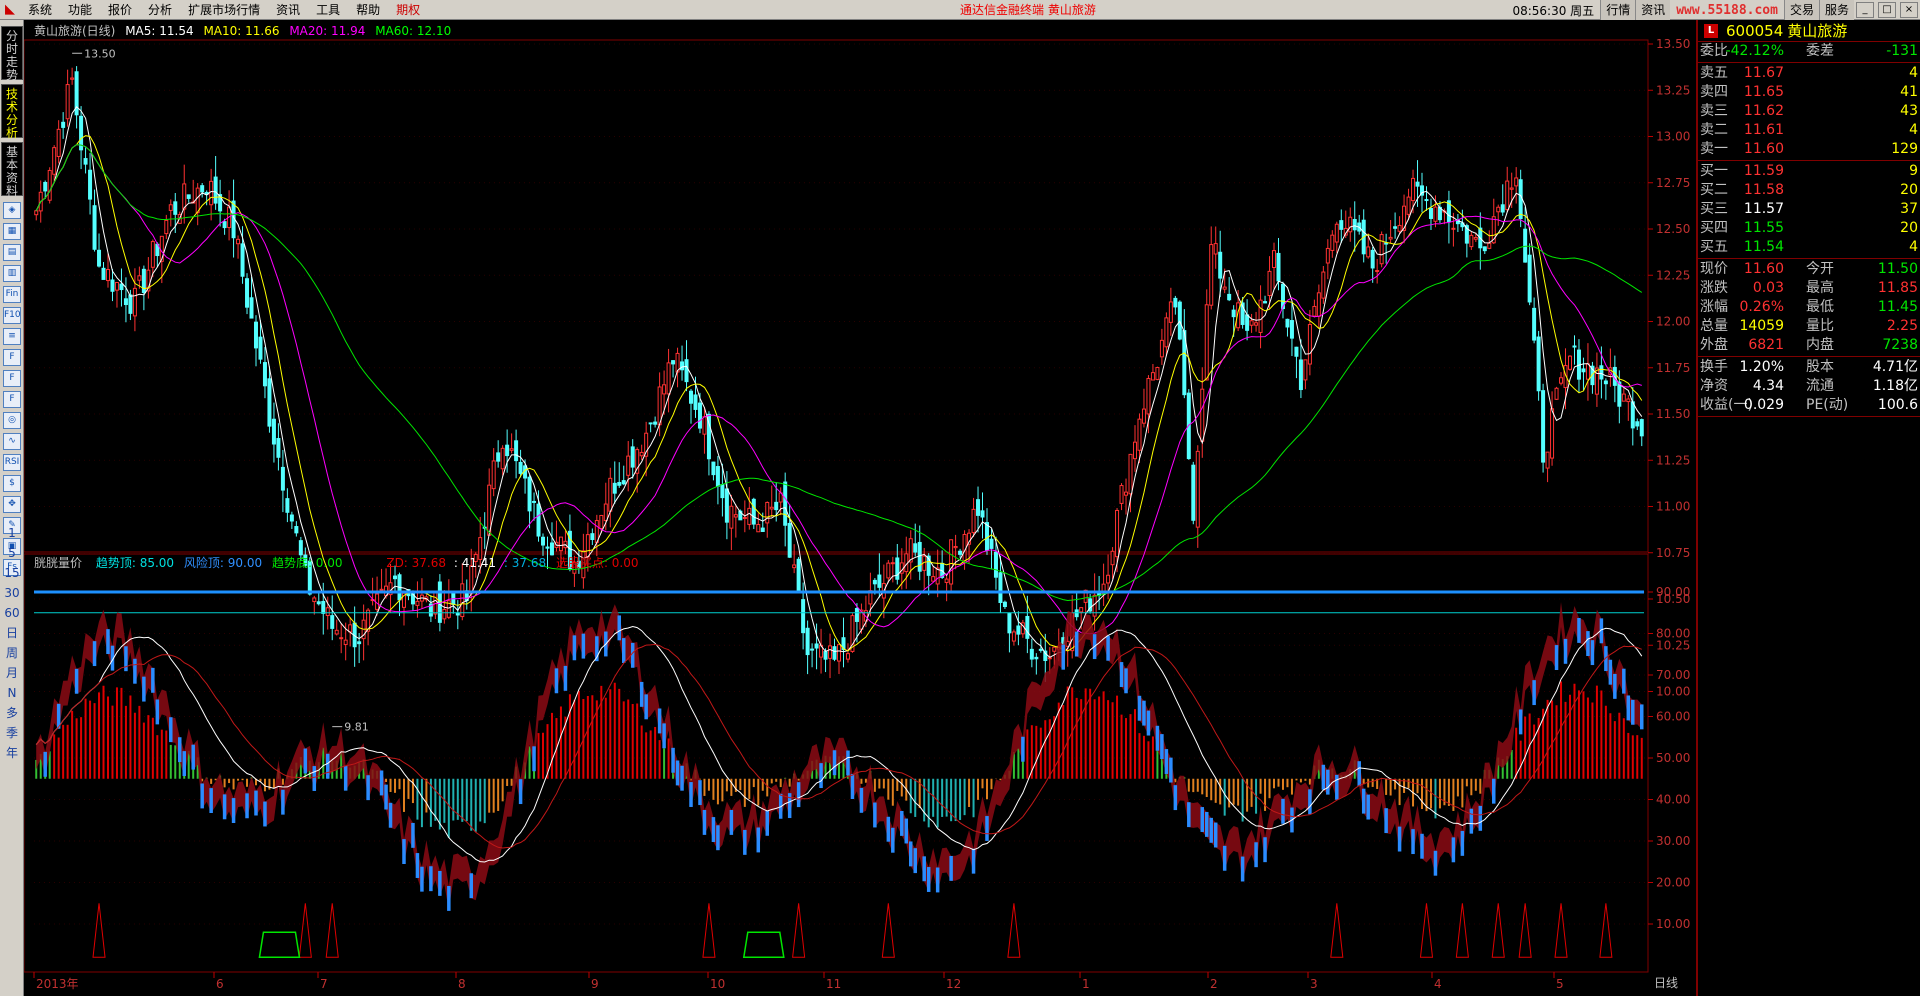 This screenshot has height=996, width=1920. I want to click on toolbar-tool-icon: ✥, so click(12, 504).